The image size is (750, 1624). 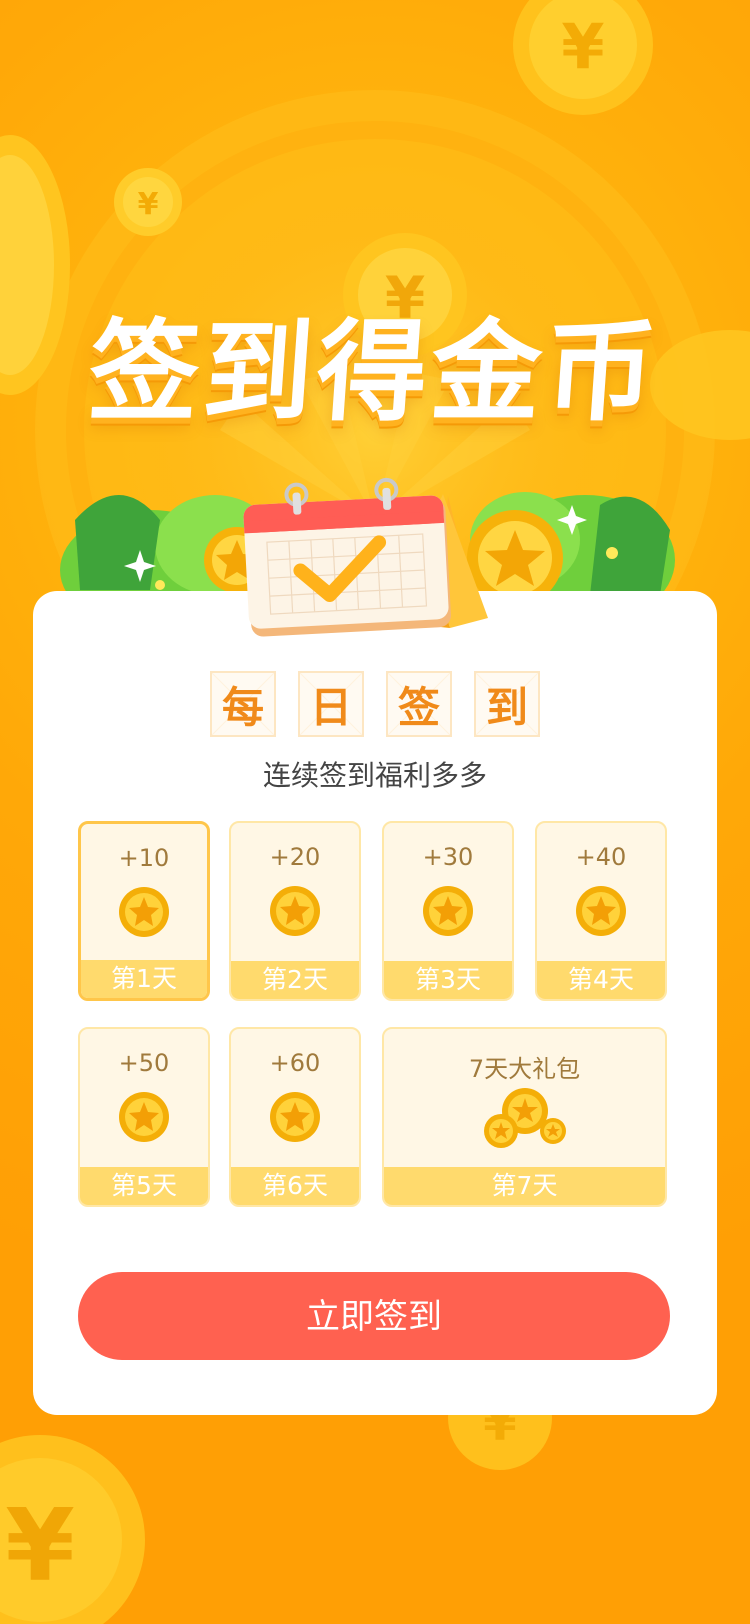 What do you see at coordinates (295, 1186) in the screenshot?
I see `day-label: 第6天` at bounding box center [295, 1186].